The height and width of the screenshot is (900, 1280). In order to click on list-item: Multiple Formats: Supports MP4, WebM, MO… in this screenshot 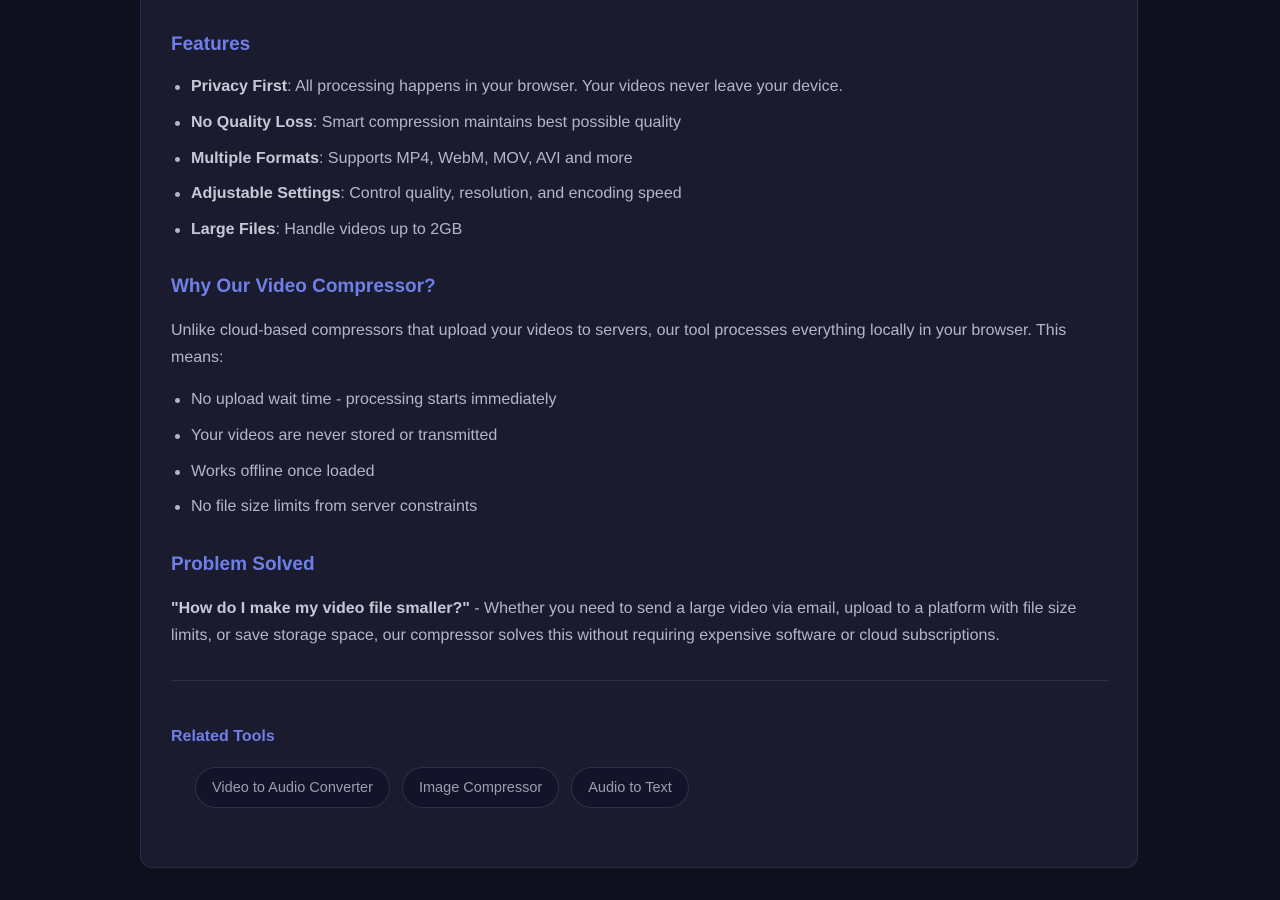, I will do `click(641, 159)`.